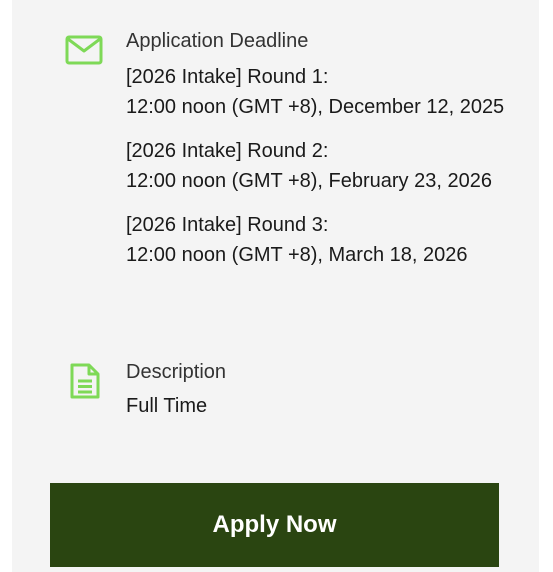 The height and width of the screenshot is (572, 553). I want to click on description-label: Description, so click(176, 372).